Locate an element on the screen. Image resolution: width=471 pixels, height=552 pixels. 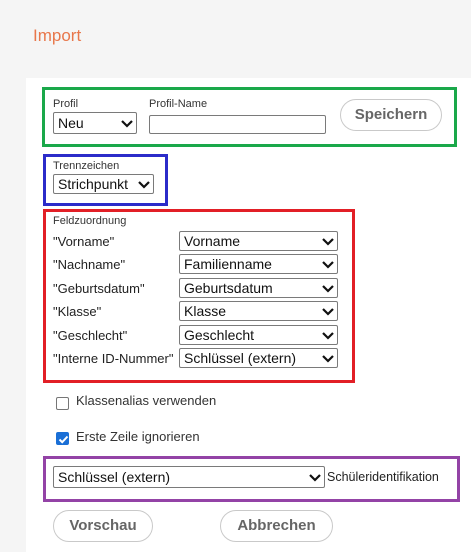
mapping-select: Vorname is located at coordinates (258, 241).